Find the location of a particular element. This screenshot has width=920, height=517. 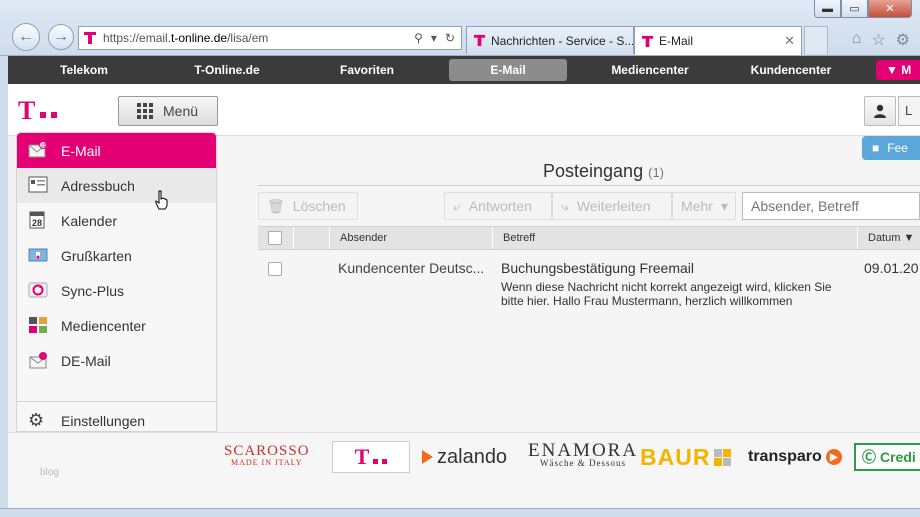

close-window-button: ✕ is located at coordinates (890, 9).